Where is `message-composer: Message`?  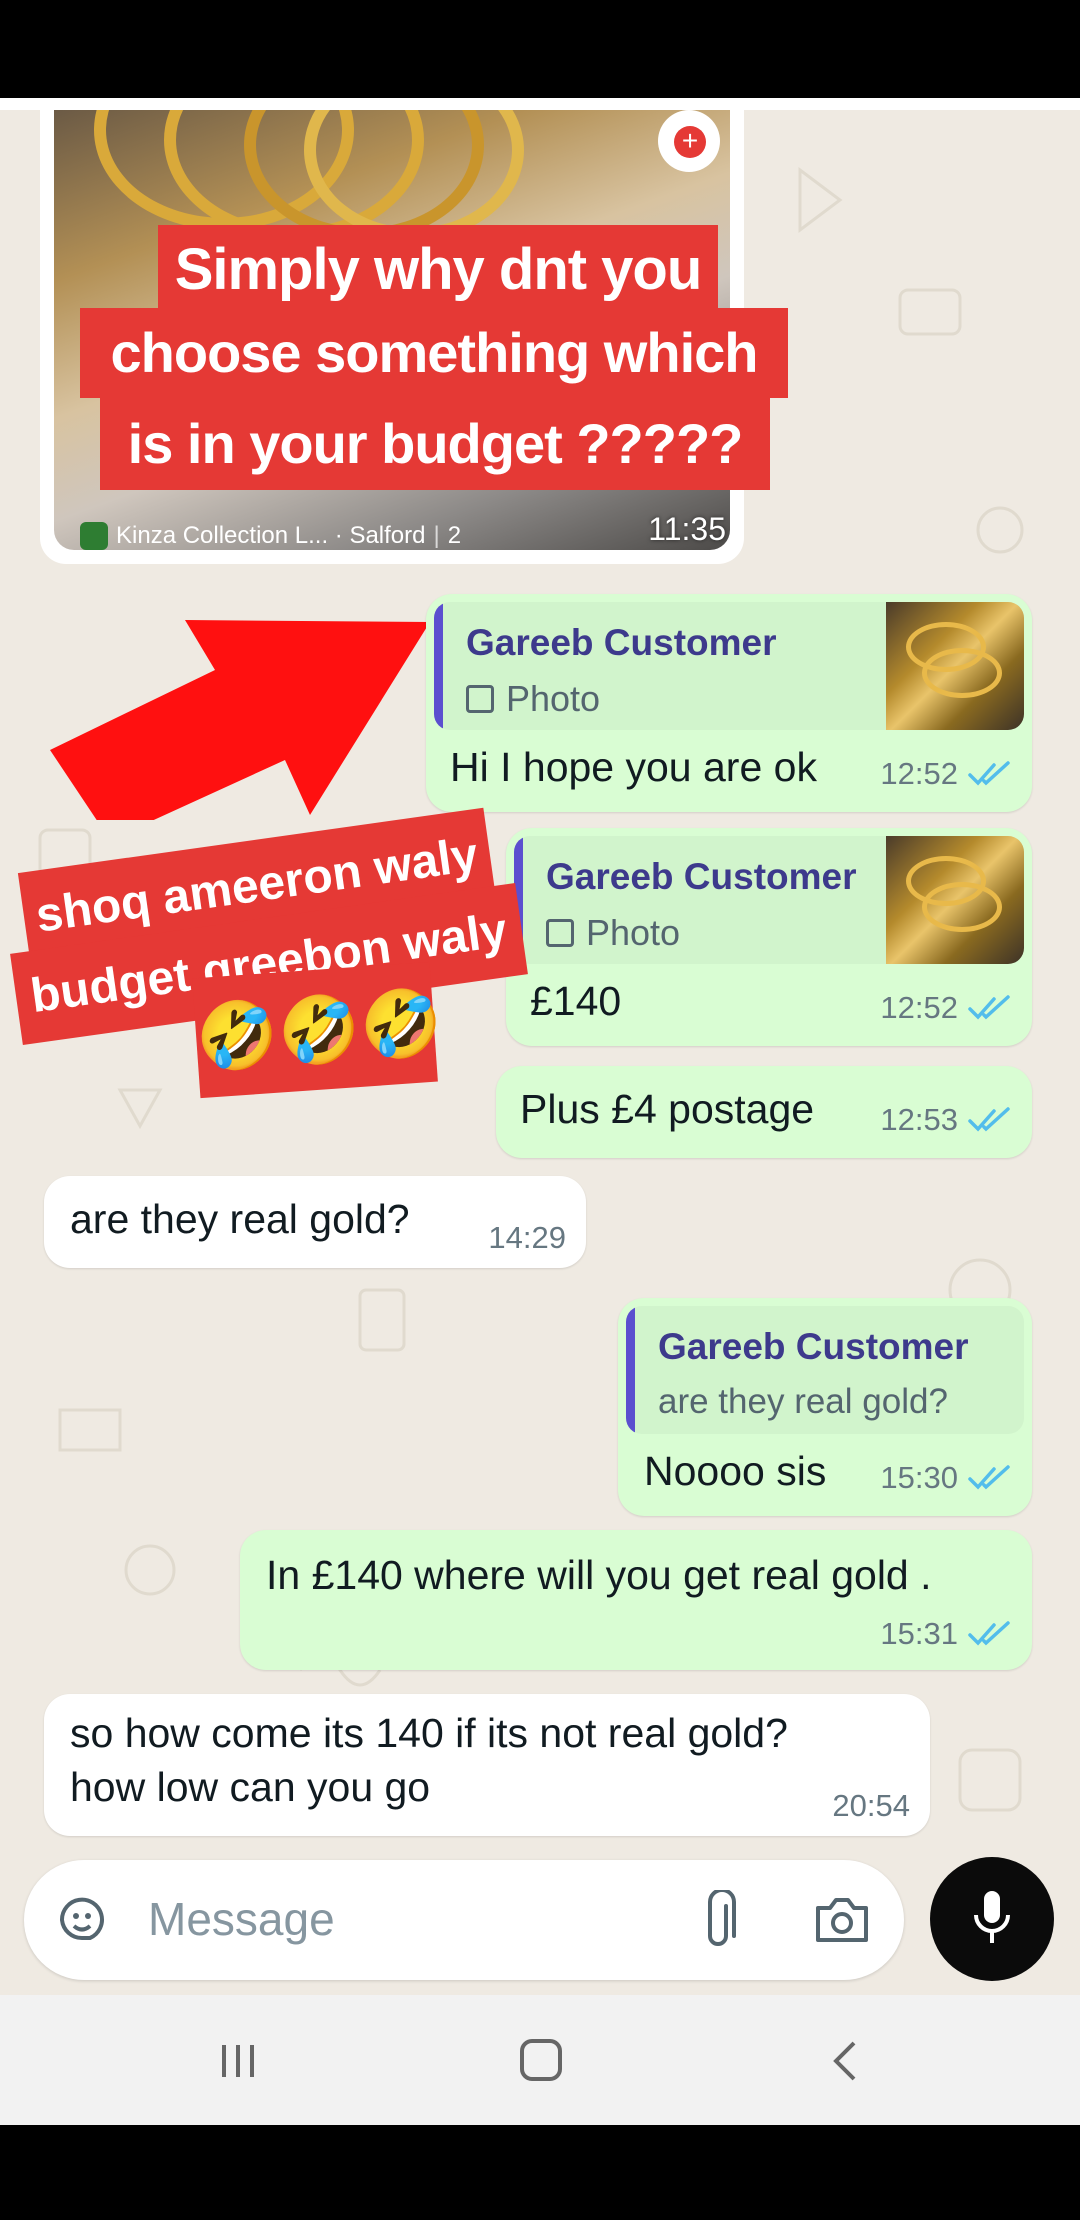 message-composer: Message is located at coordinates (464, 1920).